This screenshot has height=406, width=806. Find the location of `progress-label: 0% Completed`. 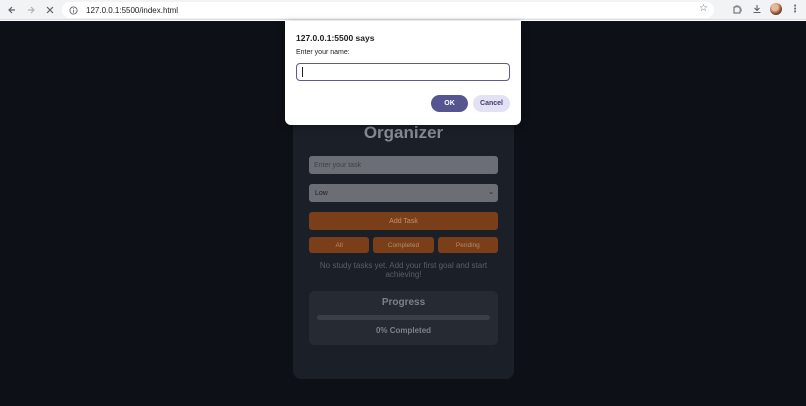

progress-label: 0% Completed is located at coordinates (403, 330).